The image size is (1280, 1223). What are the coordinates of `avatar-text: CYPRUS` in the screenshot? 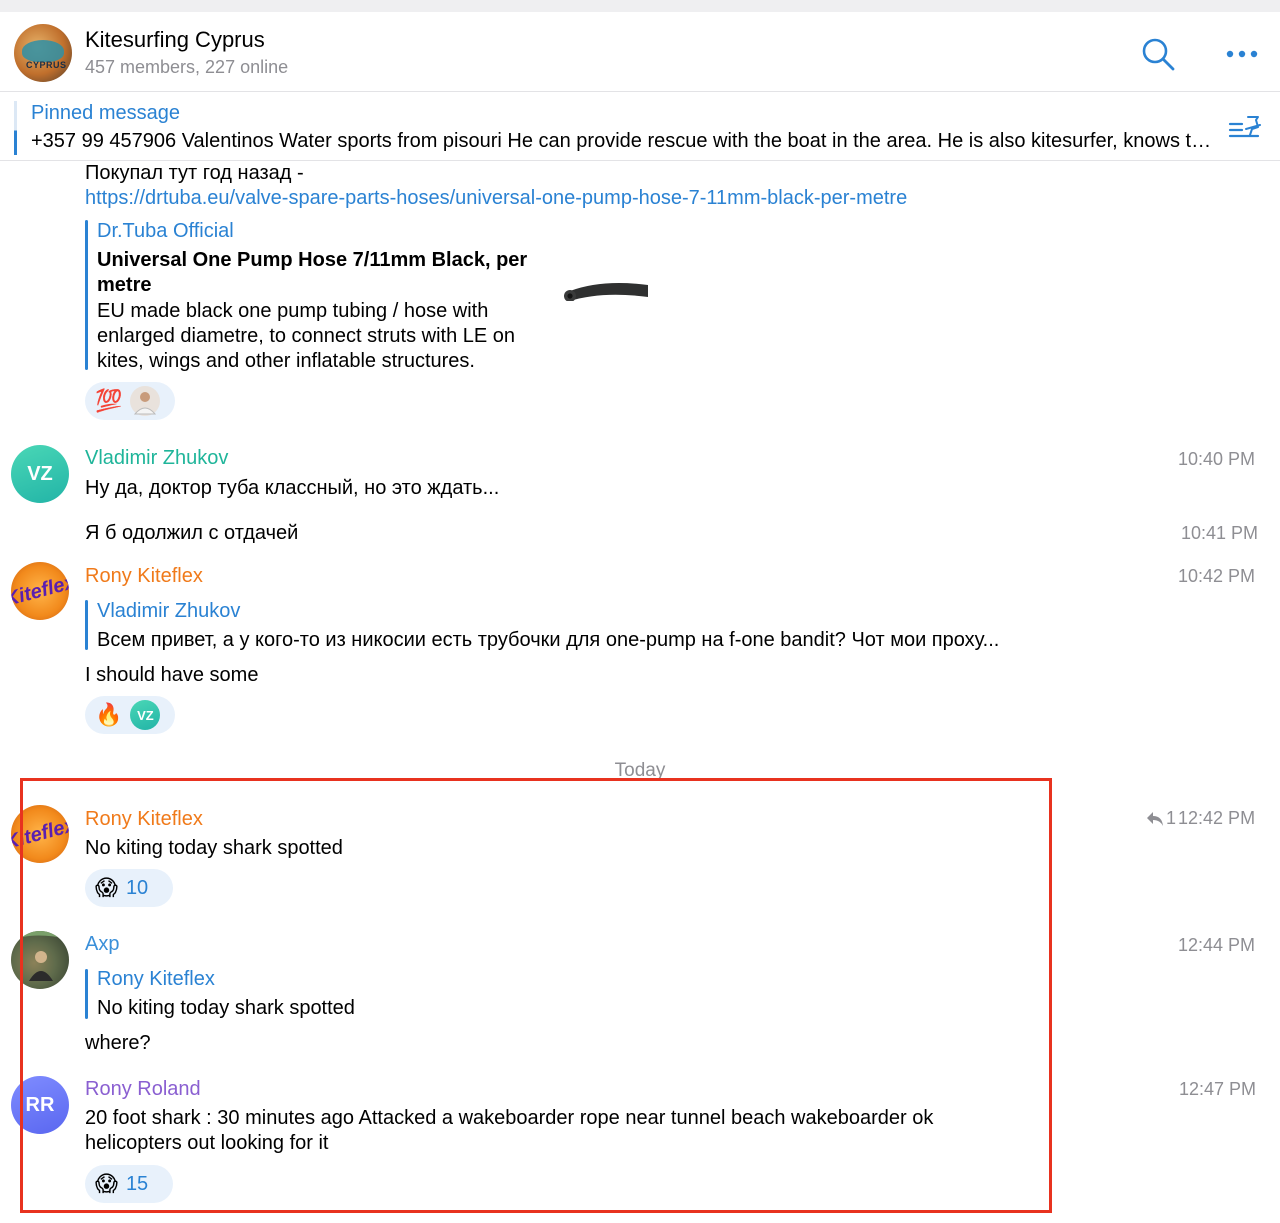 It's located at (46, 65).